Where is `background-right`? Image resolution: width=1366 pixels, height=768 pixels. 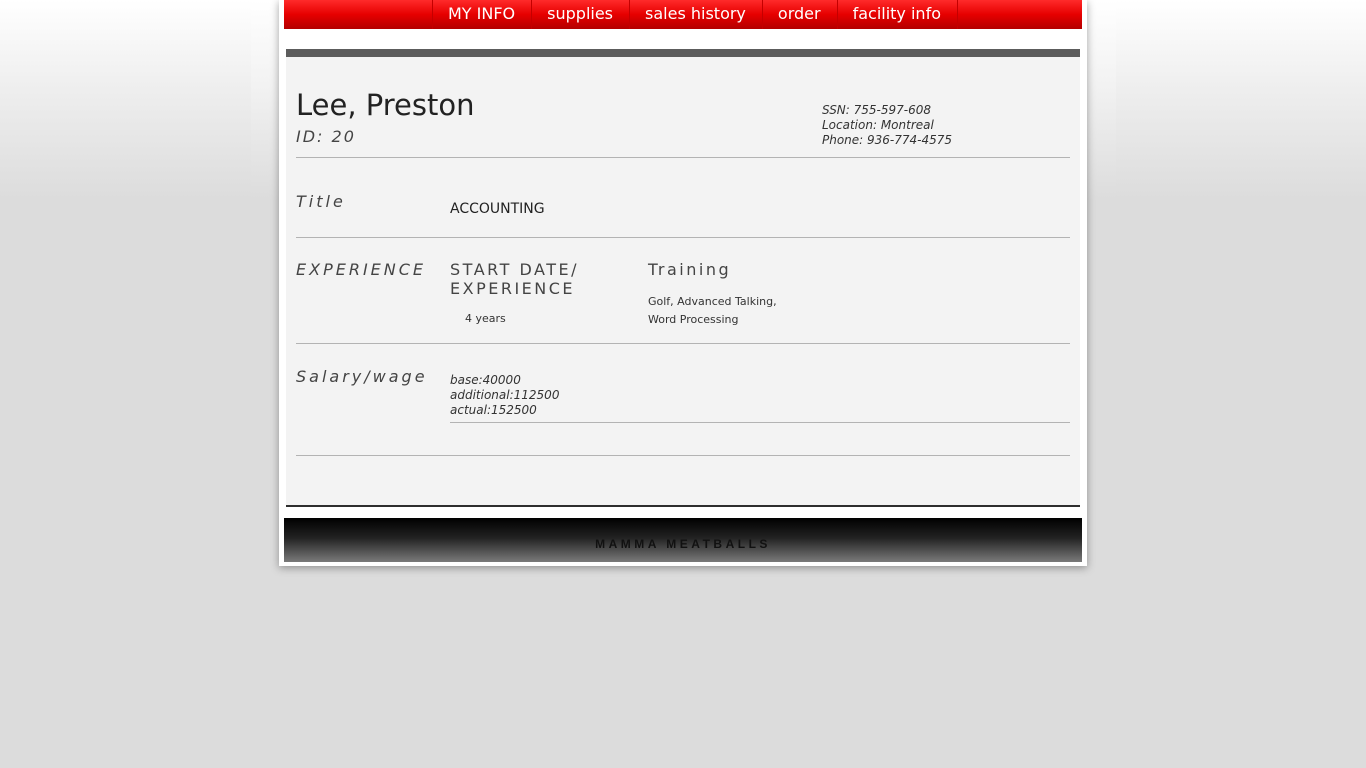 background-right is located at coordinates (1241, 100).